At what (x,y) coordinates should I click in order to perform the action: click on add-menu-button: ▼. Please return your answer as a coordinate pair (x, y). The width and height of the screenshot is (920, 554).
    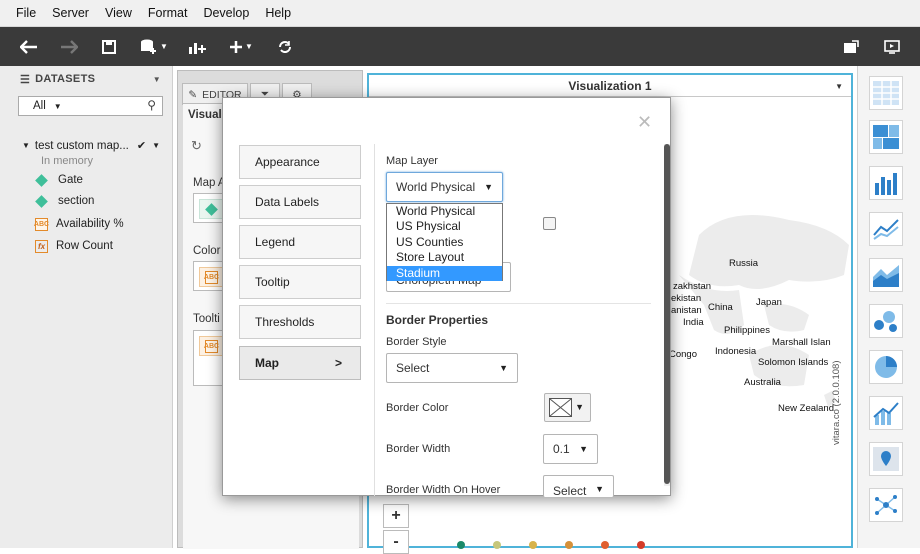
    Looking at the image, I should click on (241, 46).